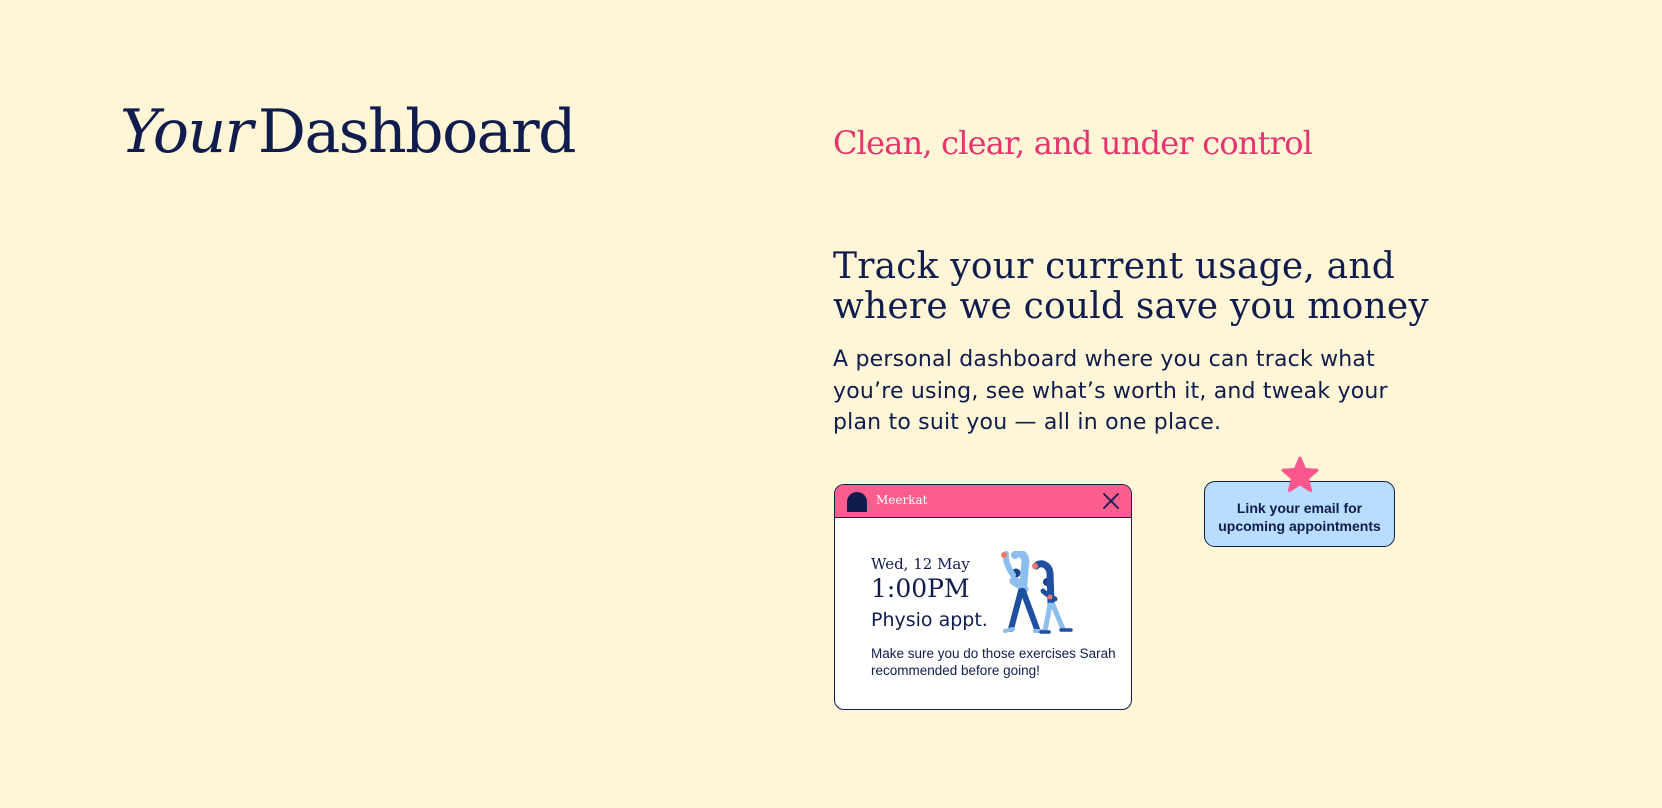  I want to click on page-title-italic: Your, so click(186, 132).